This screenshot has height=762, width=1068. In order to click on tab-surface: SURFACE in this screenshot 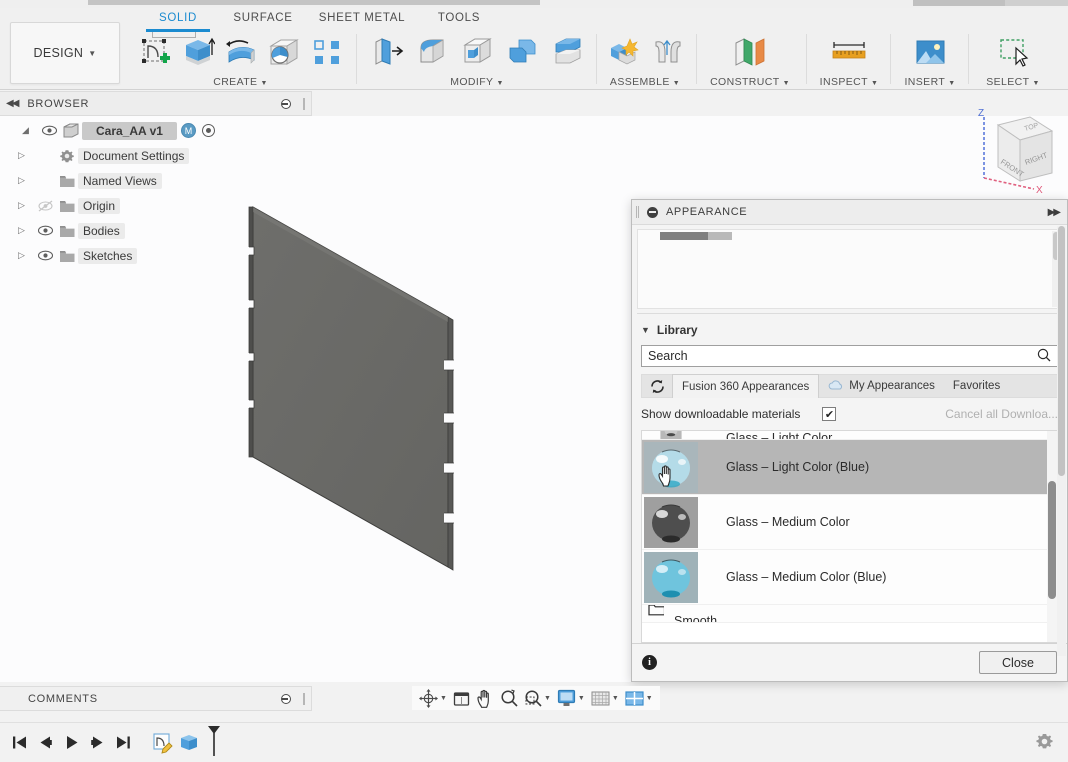, I will do `click(263, 19)`.